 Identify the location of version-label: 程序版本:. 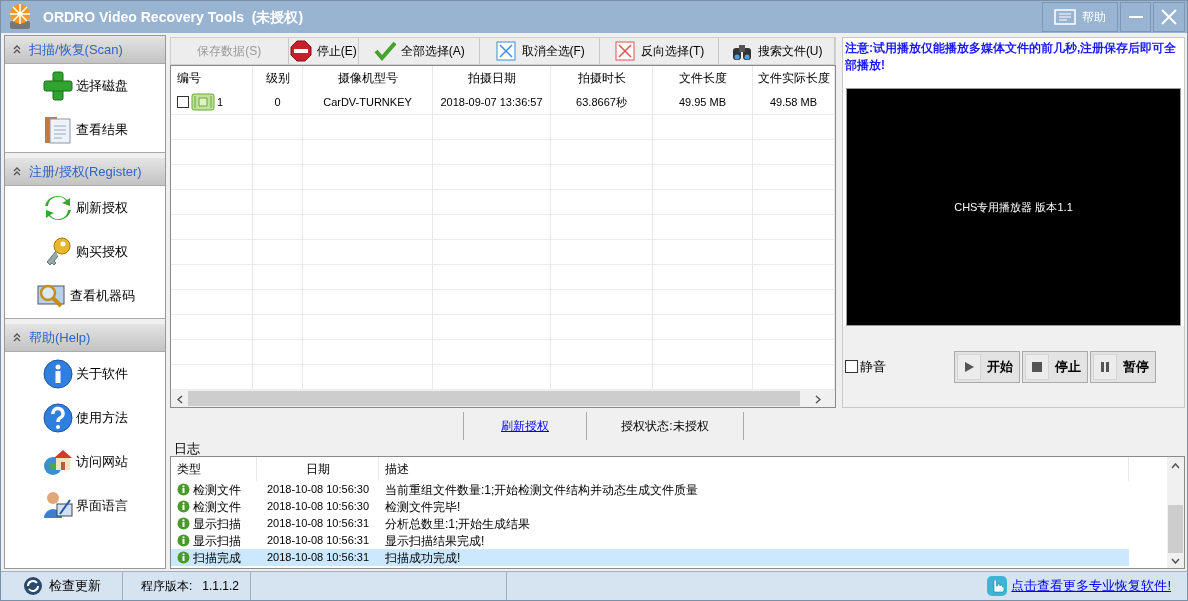
(167, 586).